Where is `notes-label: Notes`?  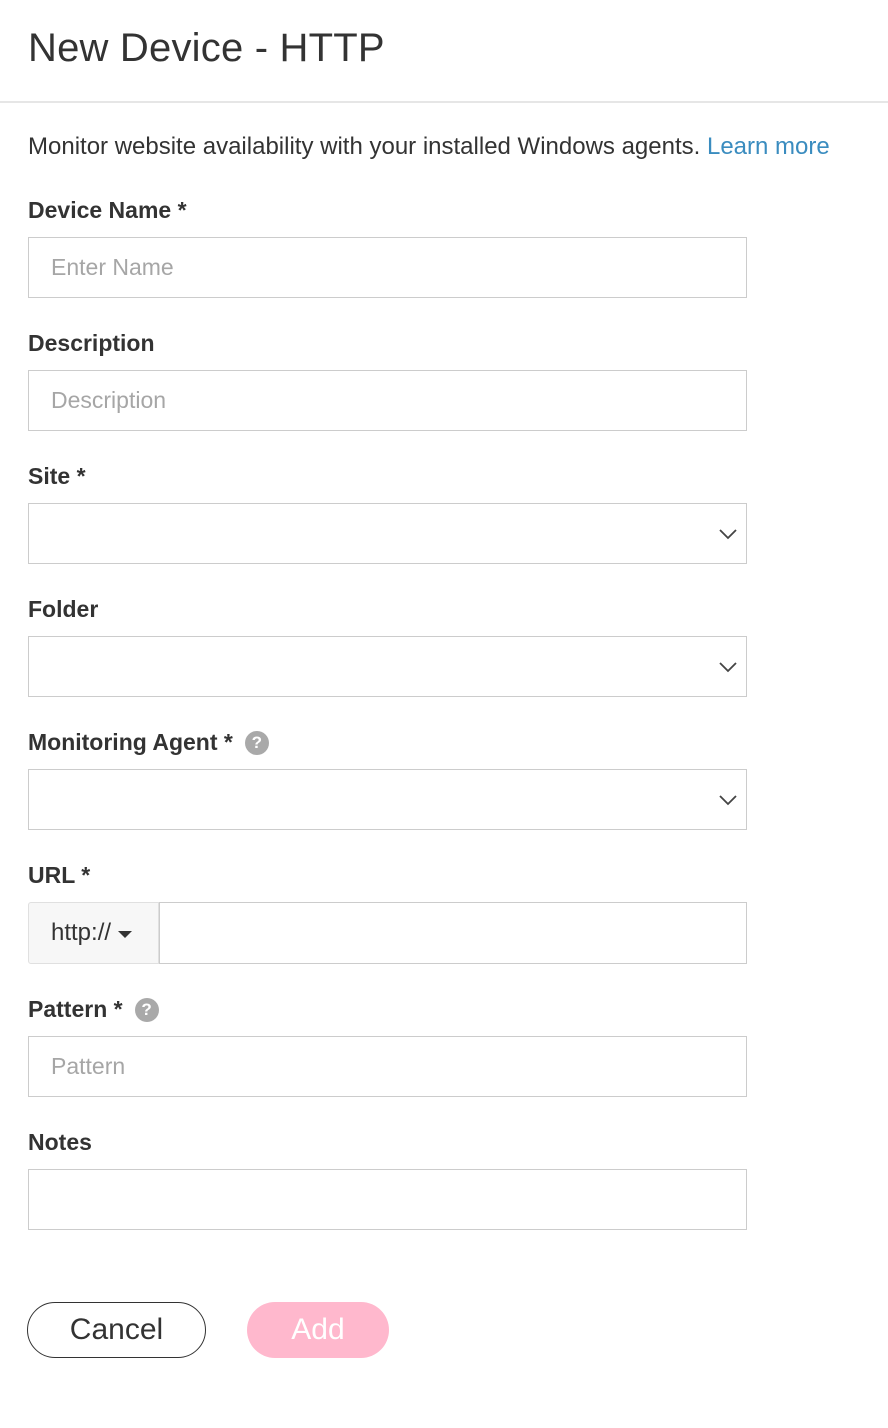
notes-label: Notes is located at coordinates (60, 1142).